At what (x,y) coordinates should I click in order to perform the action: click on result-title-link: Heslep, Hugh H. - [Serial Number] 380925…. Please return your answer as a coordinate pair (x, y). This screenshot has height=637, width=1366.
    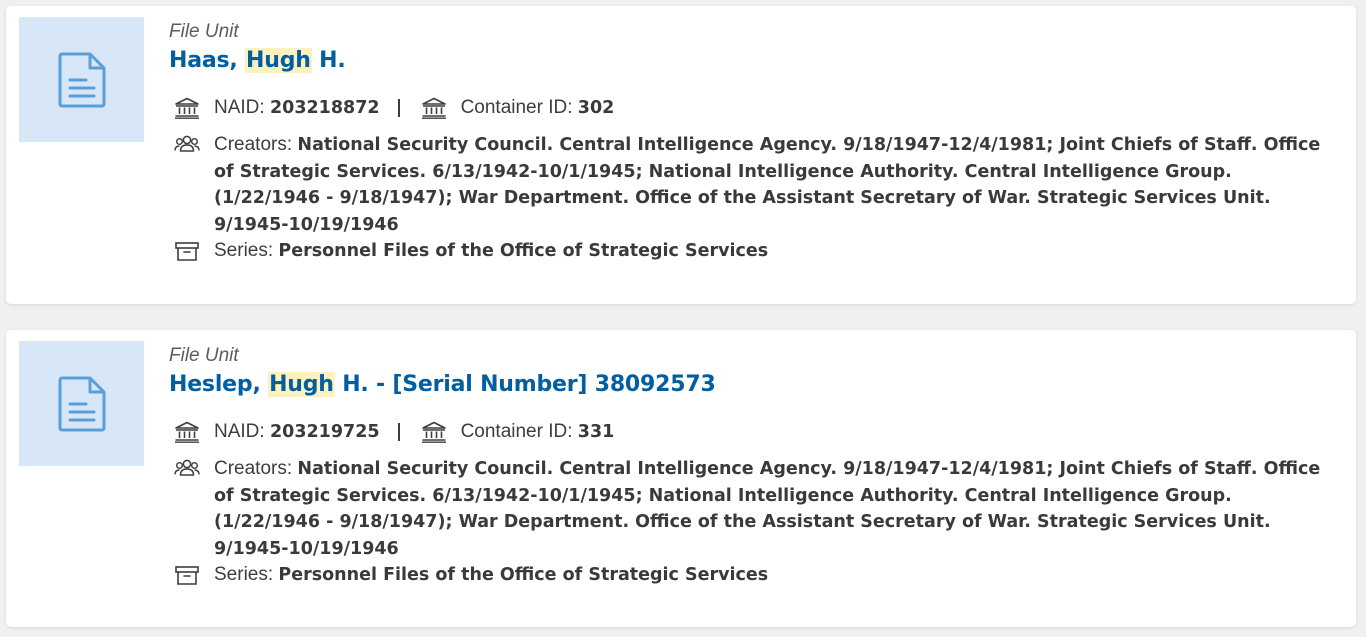
    Looking at the image, I should click on (752, 385).